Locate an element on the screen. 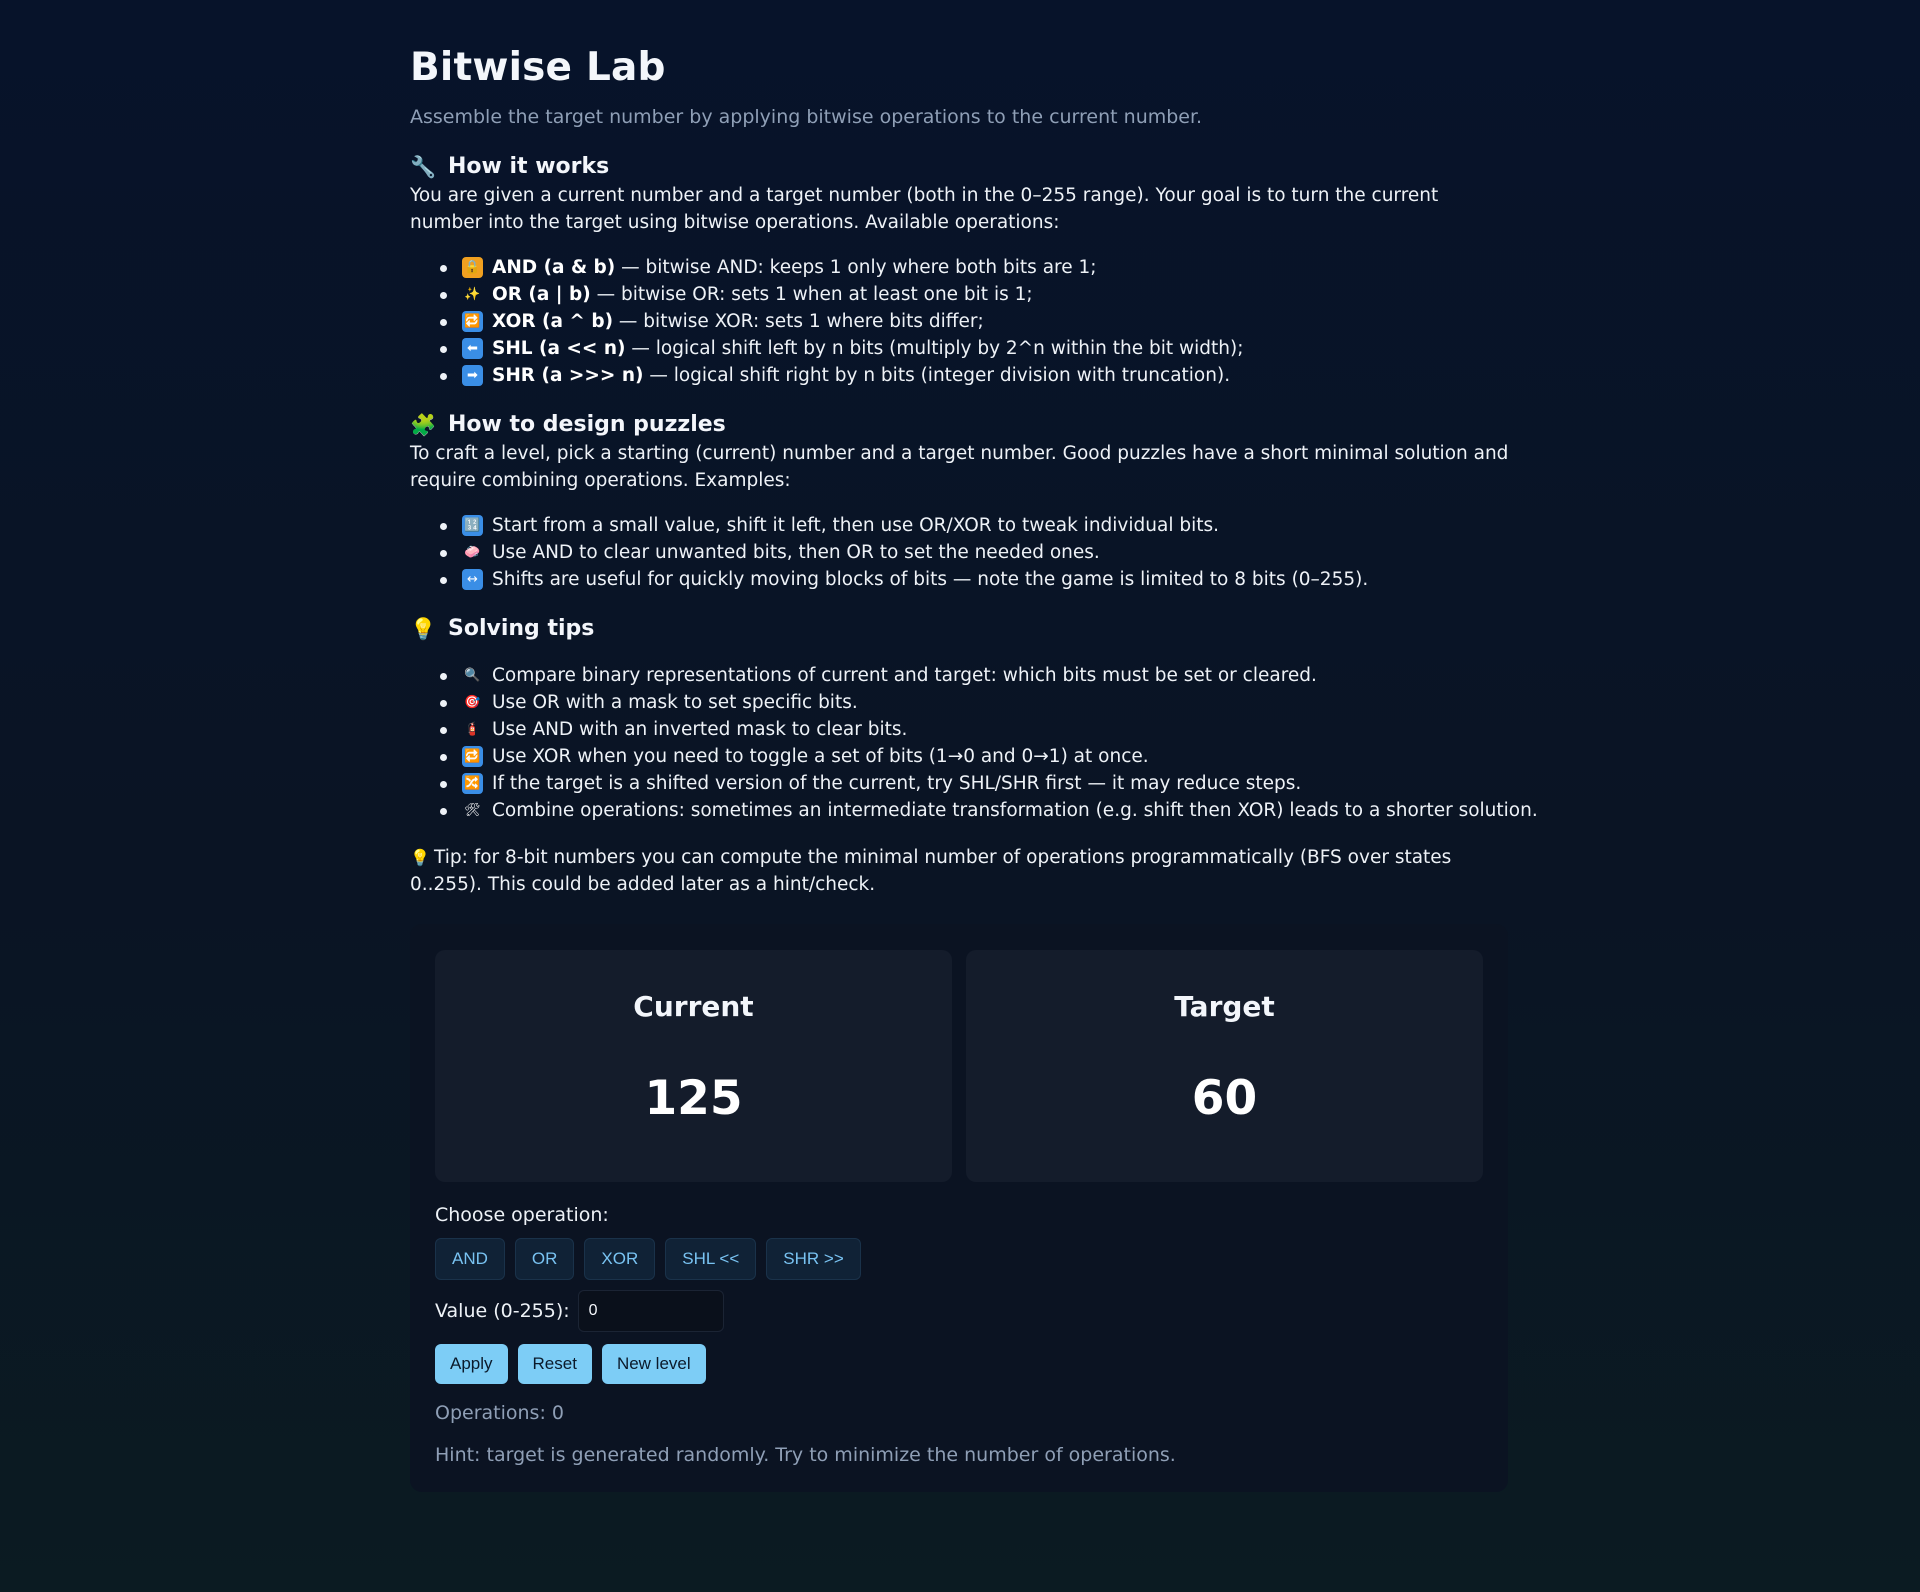 The height and width of the screenshot is (1592, 1920). tip-text: Use OR with a mask to set specific bits. is located at coordinates (675, 702).